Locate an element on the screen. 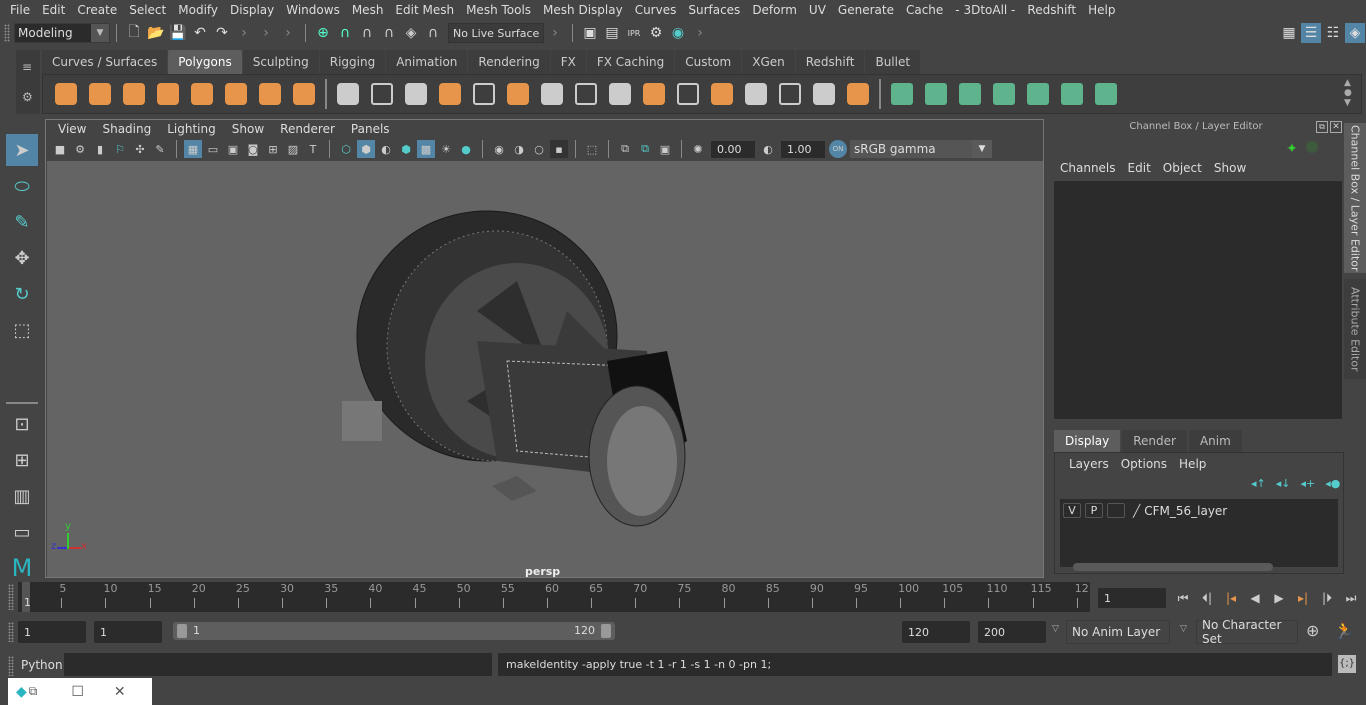  shelf-tab-fx-caching: FX Caching is located at coordinates (630, 62).